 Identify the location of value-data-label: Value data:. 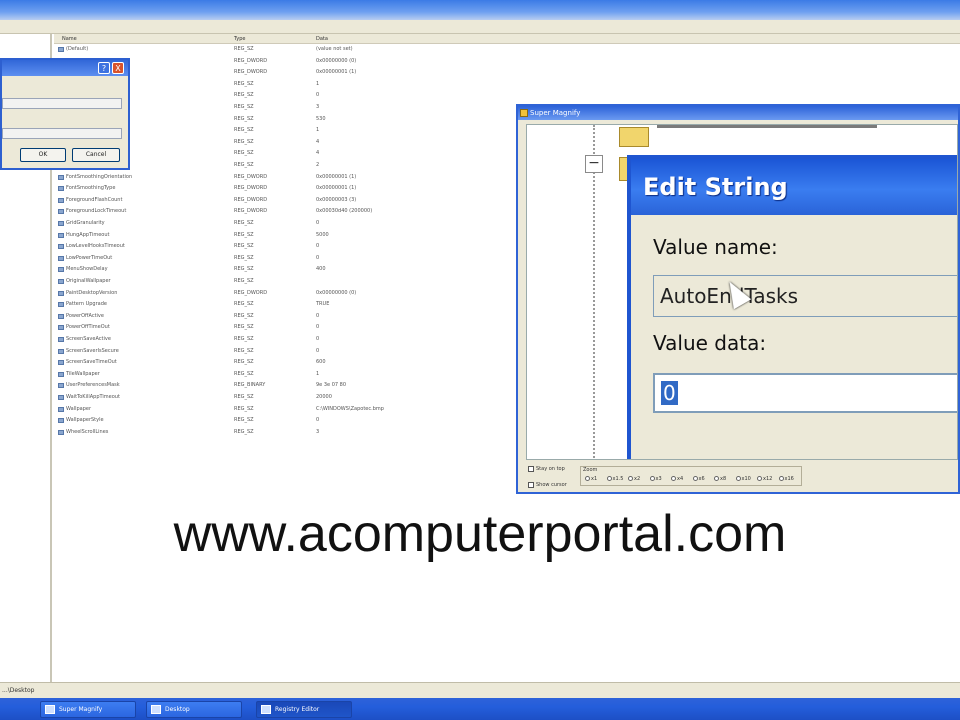
(710, 343).